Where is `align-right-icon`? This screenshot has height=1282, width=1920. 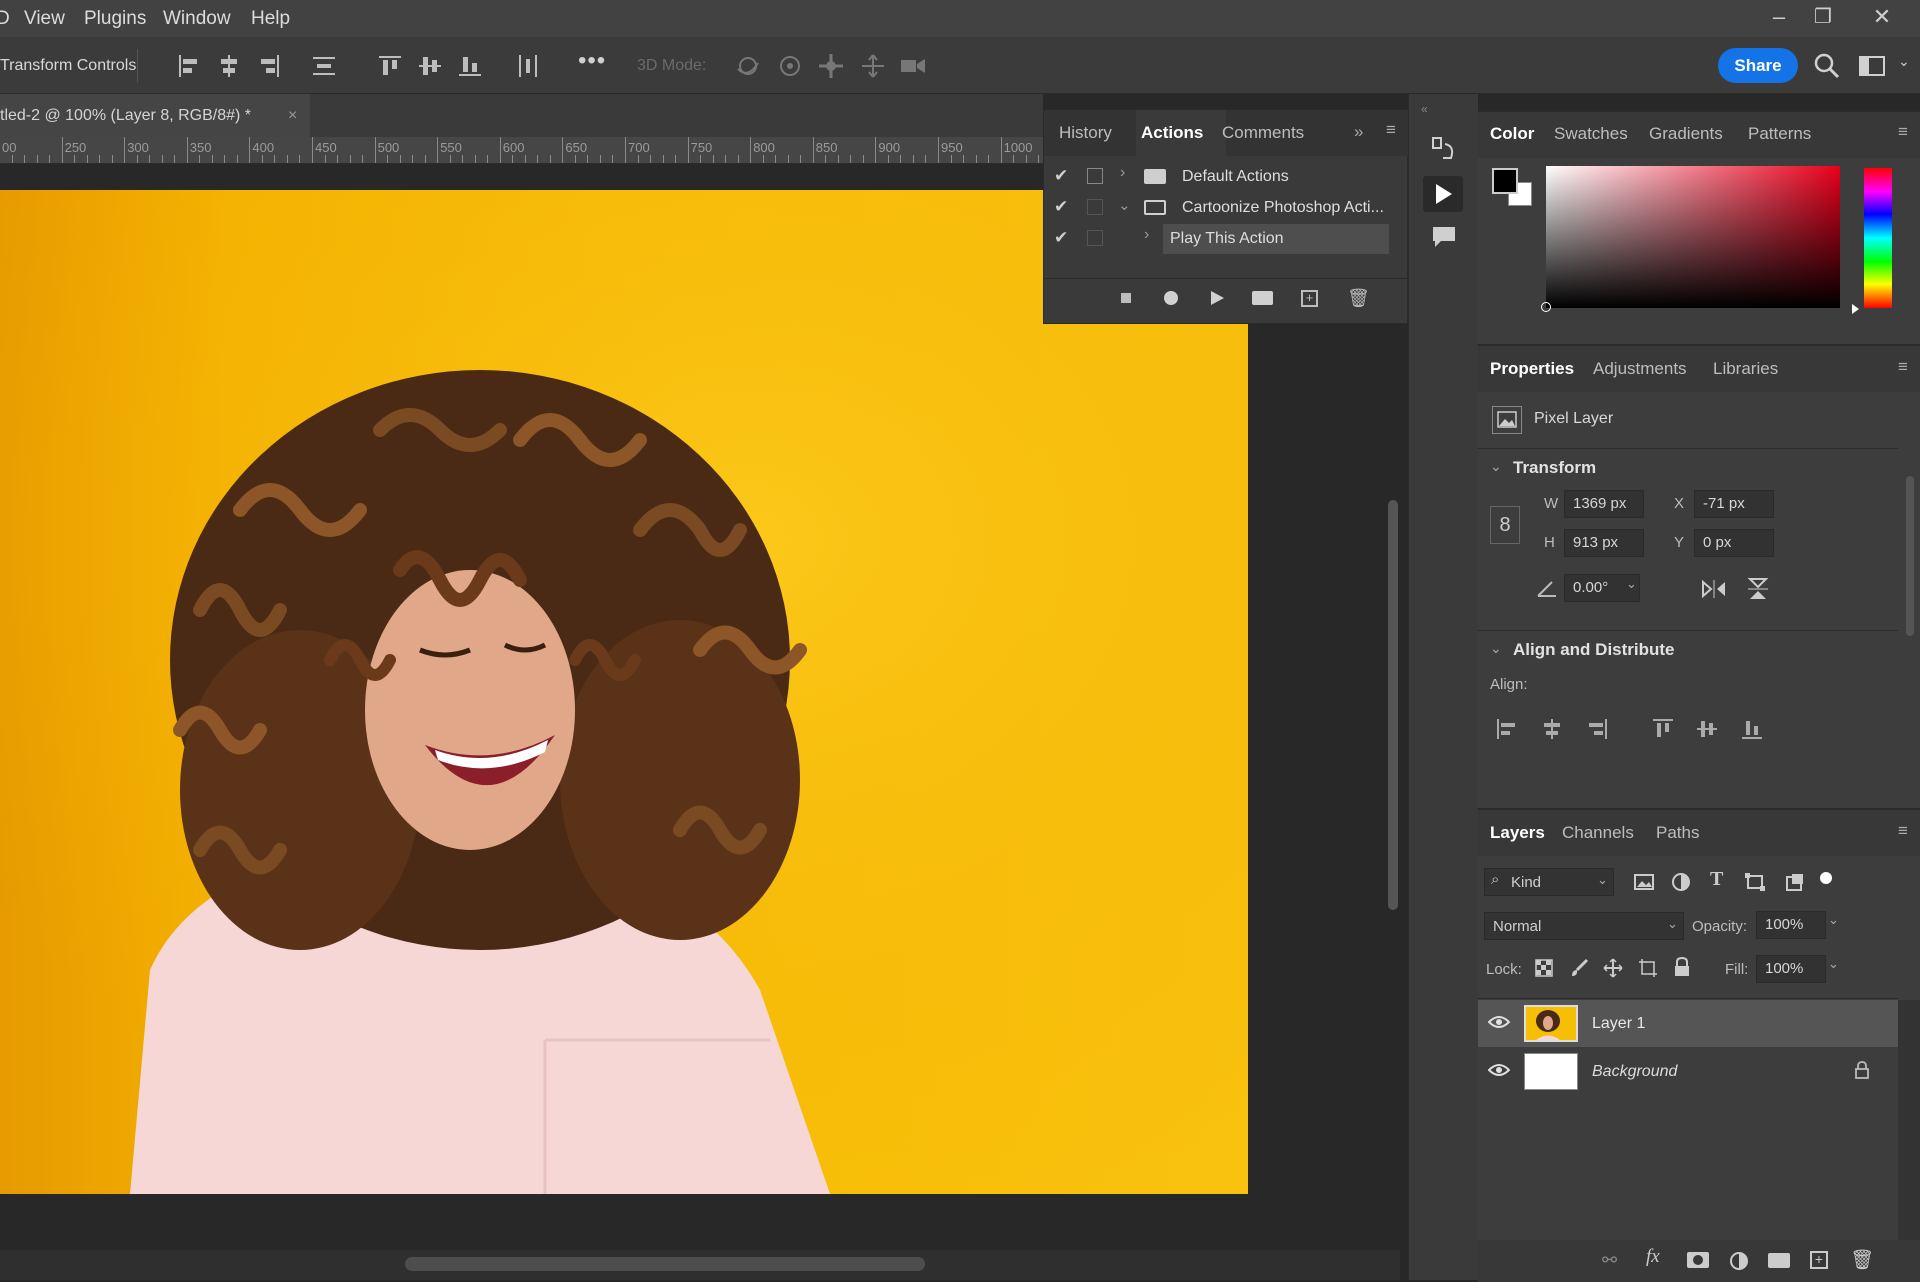
align-right-icon is located at coordinates (1597, 729).